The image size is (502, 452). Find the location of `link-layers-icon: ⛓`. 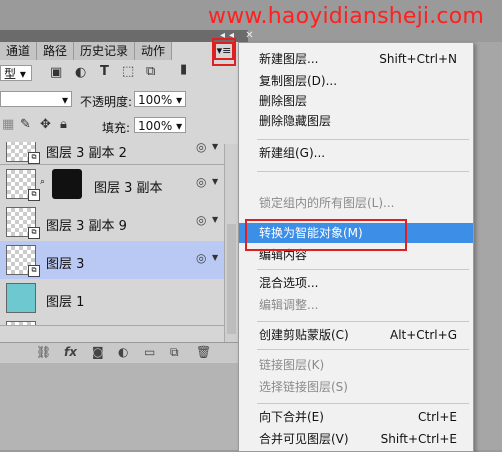

link-layers-icon: ⛓ is located at coordinates (43, 352).